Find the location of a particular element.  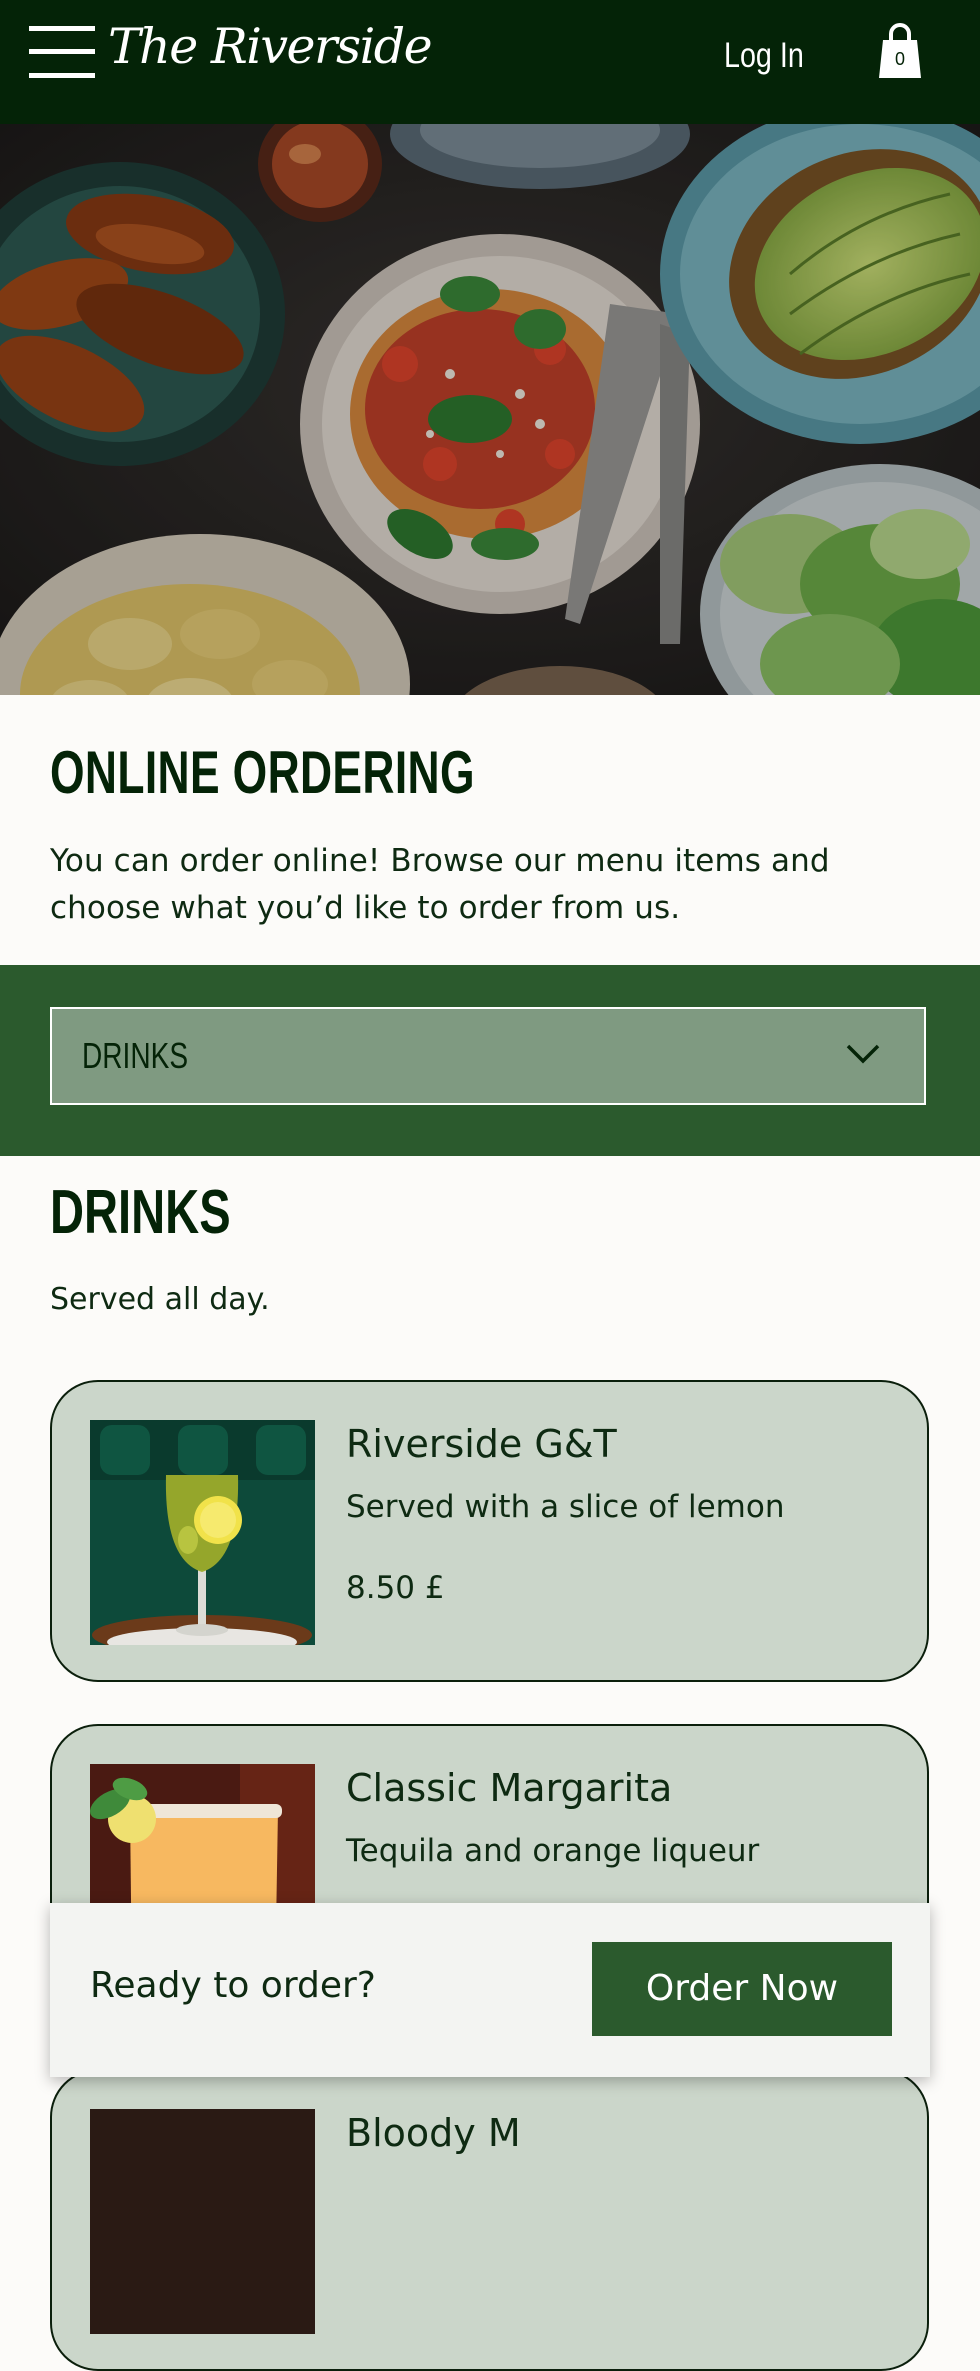

menu-item-description: Tequila and orange liqueur is located at coordinates (553, 1851).